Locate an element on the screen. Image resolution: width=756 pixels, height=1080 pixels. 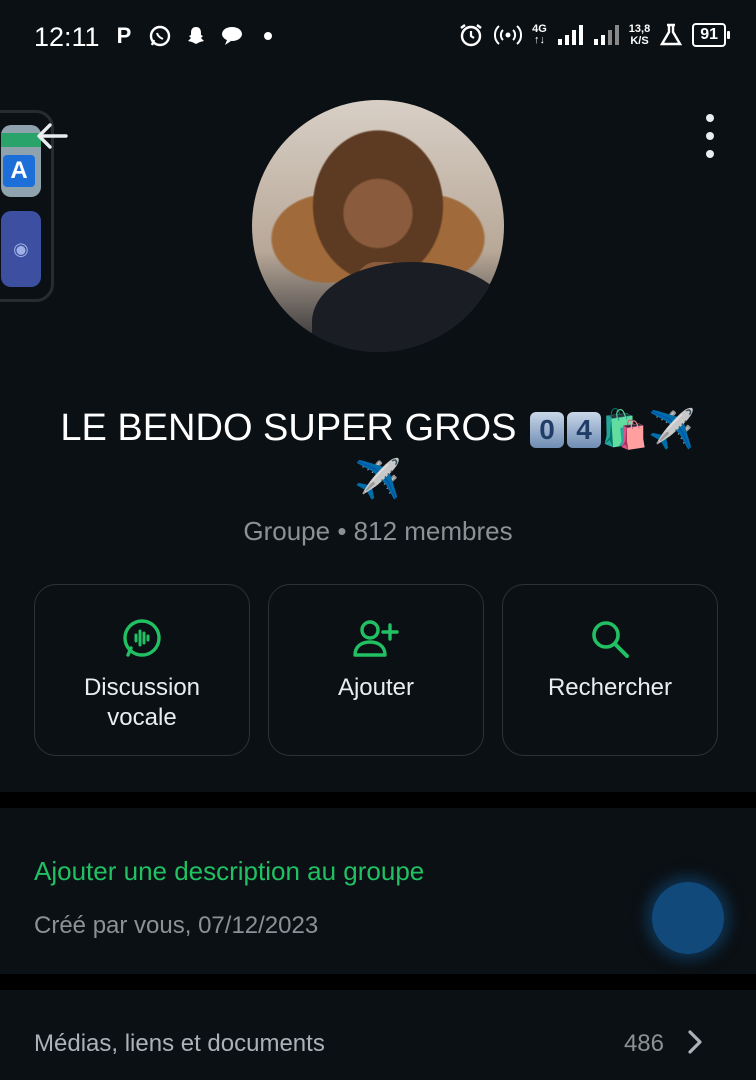
system-icons: 4G ↑↓ 13,8 K/S 91 is located at coordinates (594, 35).